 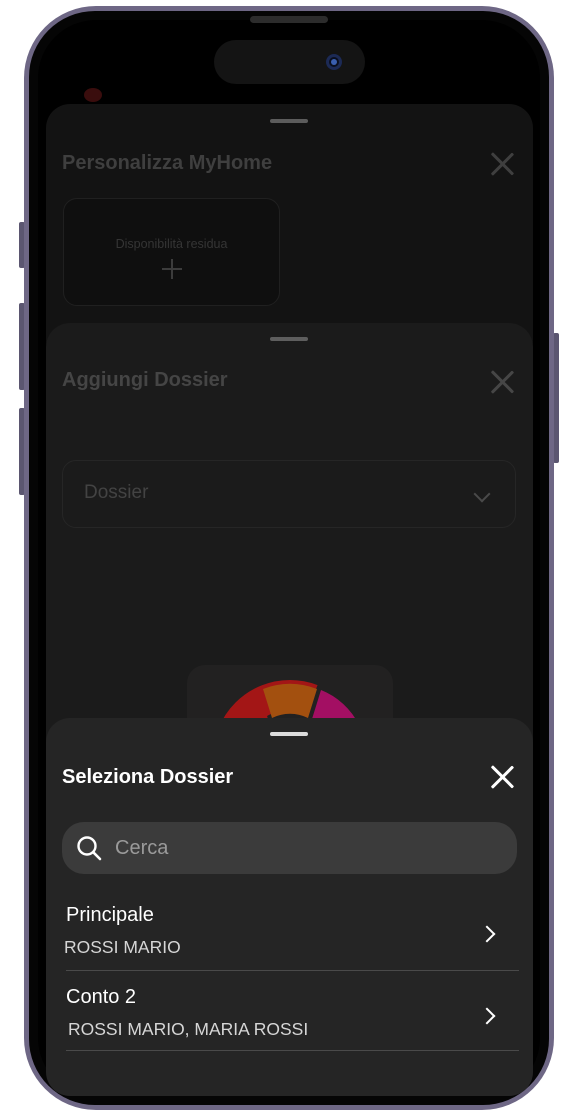 What do you see at coordinates (482, 494) in the screenshot?
I see `chevron-down-icon` at bounding box center [482, 494].